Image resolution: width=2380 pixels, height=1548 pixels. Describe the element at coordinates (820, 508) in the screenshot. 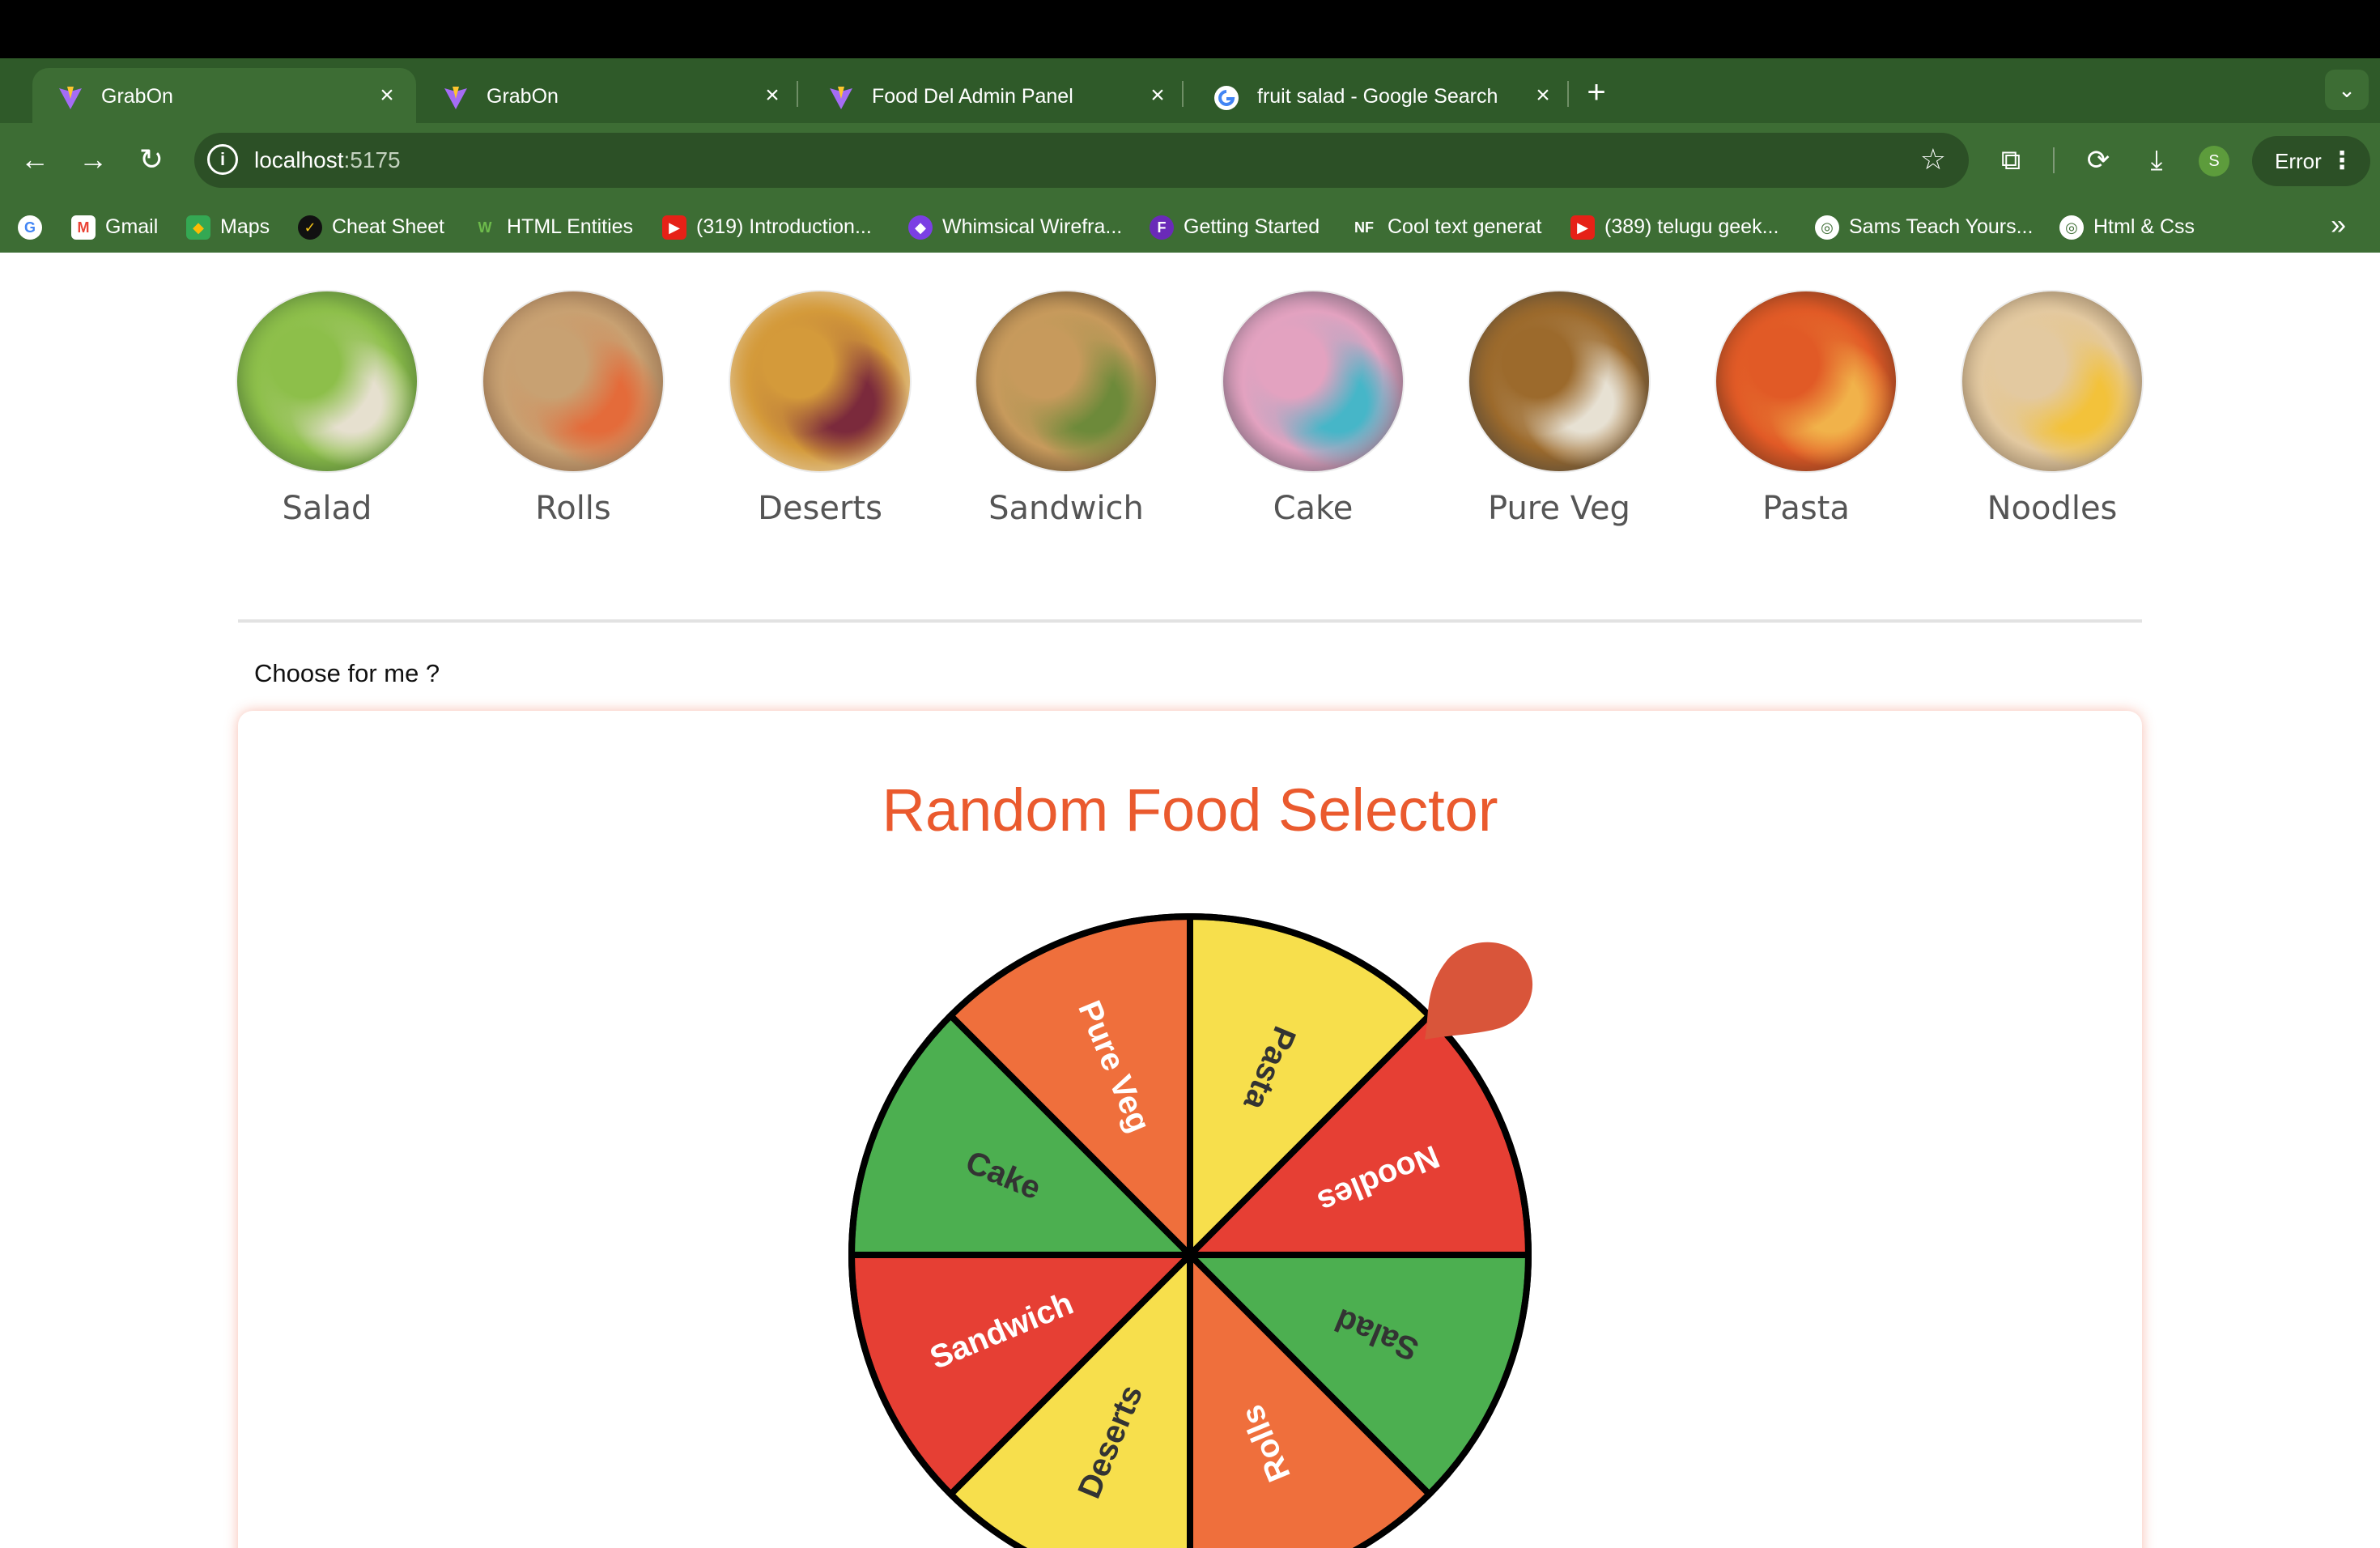

I see `category-label: Deserts` at that location.